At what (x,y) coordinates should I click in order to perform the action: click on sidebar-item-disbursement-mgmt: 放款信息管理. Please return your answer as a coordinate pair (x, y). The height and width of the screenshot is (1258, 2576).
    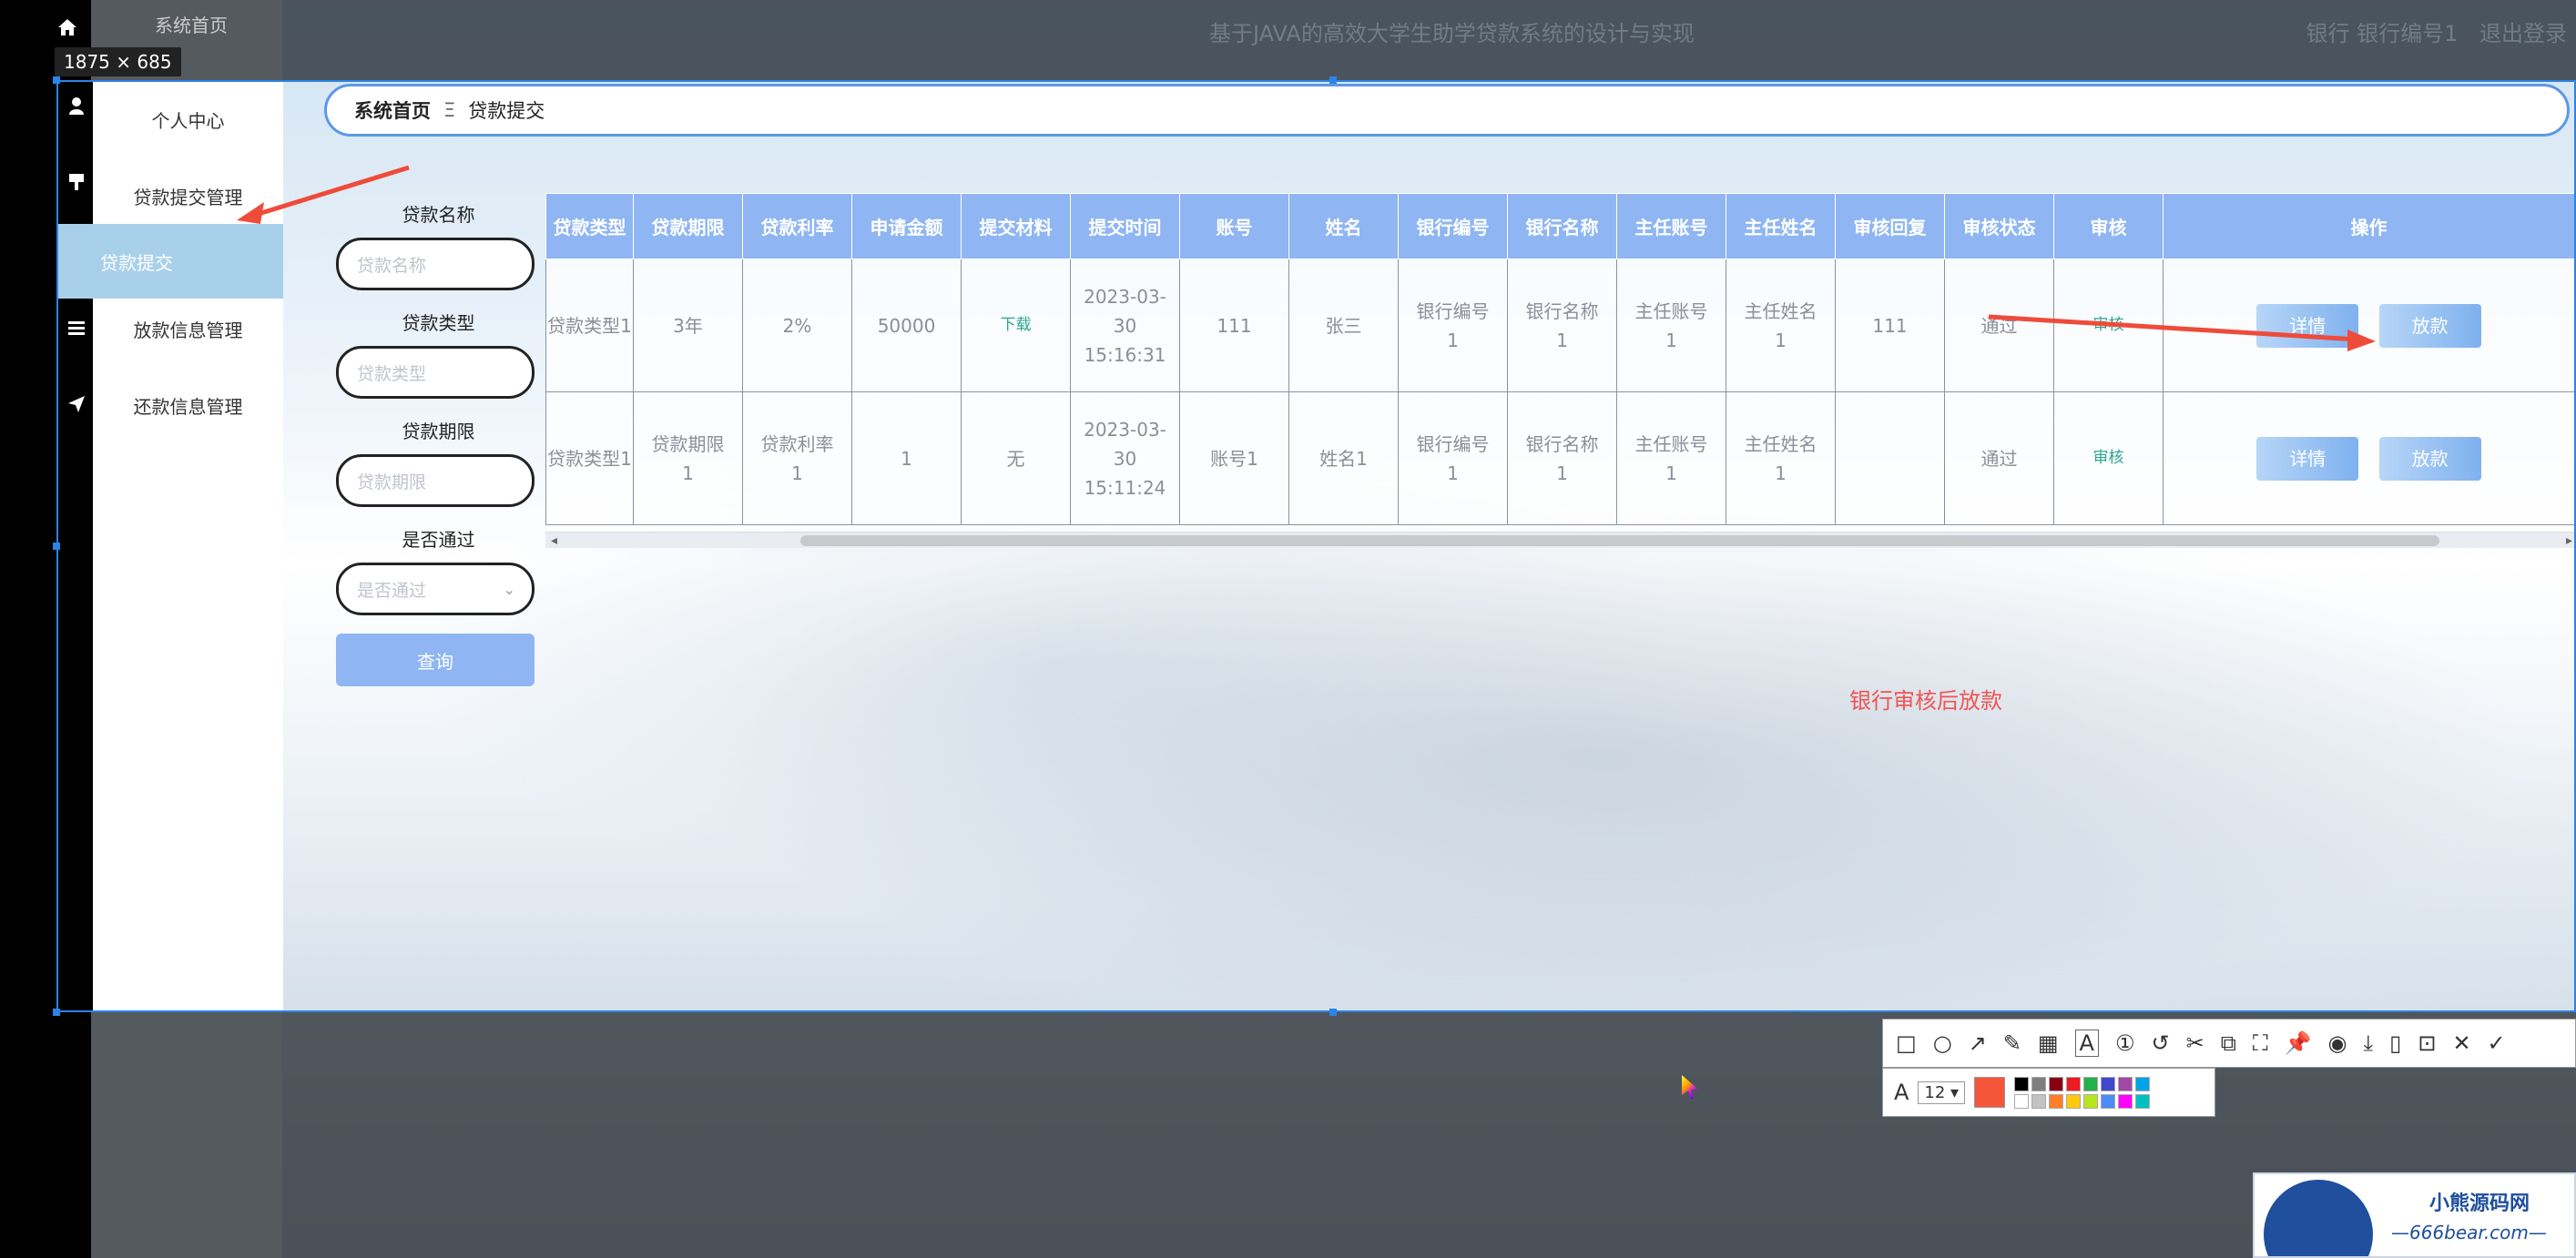
    Looking at the image, I should click on (188, 328).